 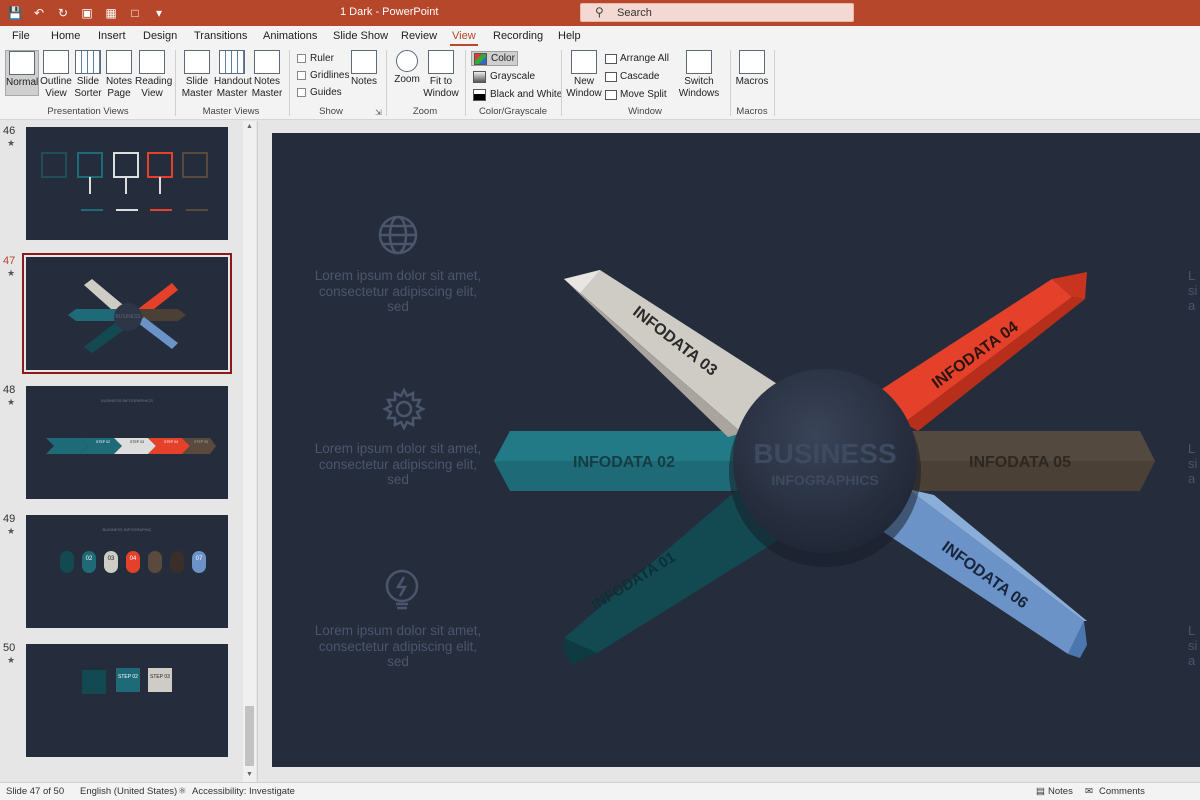 I want to click on checkbox-icon, so click(x=301, y=58).